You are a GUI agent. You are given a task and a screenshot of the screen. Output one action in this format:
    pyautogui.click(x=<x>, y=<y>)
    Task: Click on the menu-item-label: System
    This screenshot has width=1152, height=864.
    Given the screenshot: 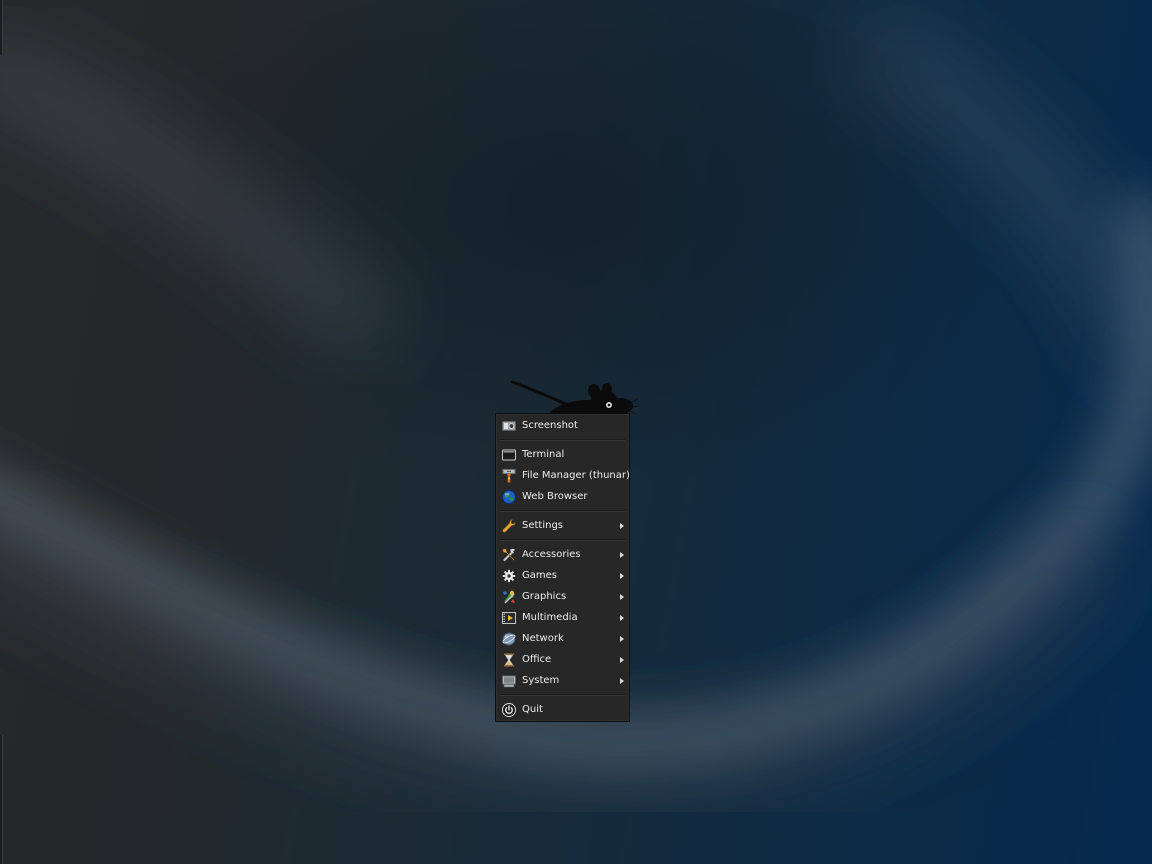 What is the action you would take?
    pyautogui.click(x=541, y=680)
    